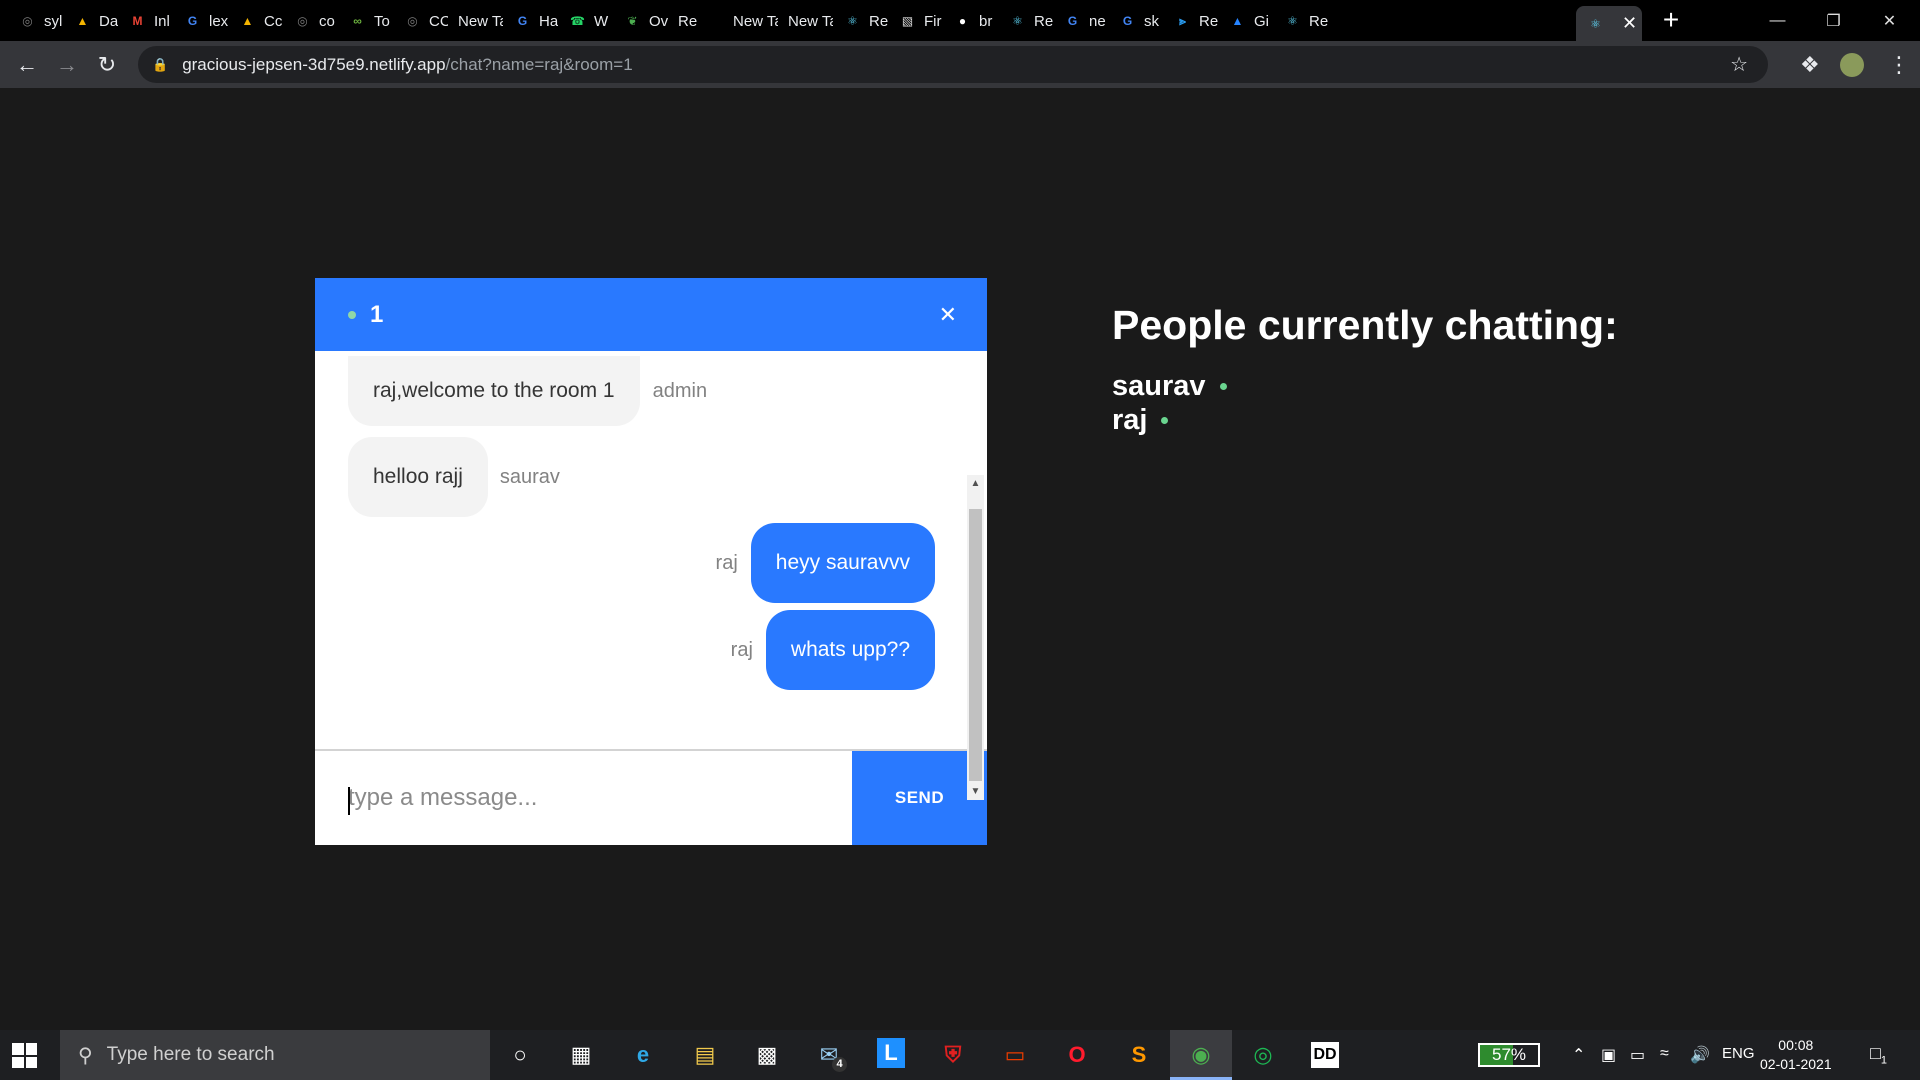  What do you see at coordinates (1637, 1055) in the screenshot?
I see `battery-icon: ▭` at bounding box center [1637, 1055].